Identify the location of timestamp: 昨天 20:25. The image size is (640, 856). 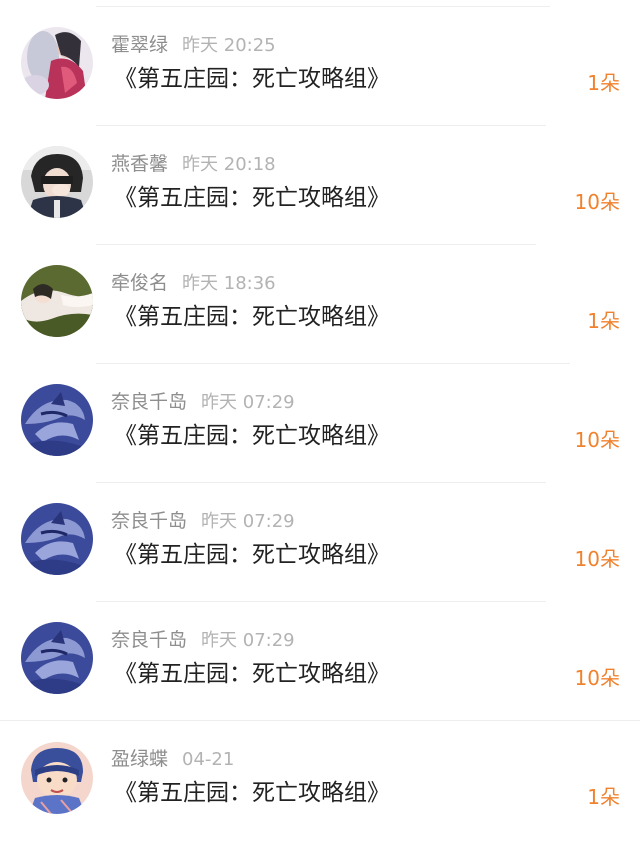
(229, 45).